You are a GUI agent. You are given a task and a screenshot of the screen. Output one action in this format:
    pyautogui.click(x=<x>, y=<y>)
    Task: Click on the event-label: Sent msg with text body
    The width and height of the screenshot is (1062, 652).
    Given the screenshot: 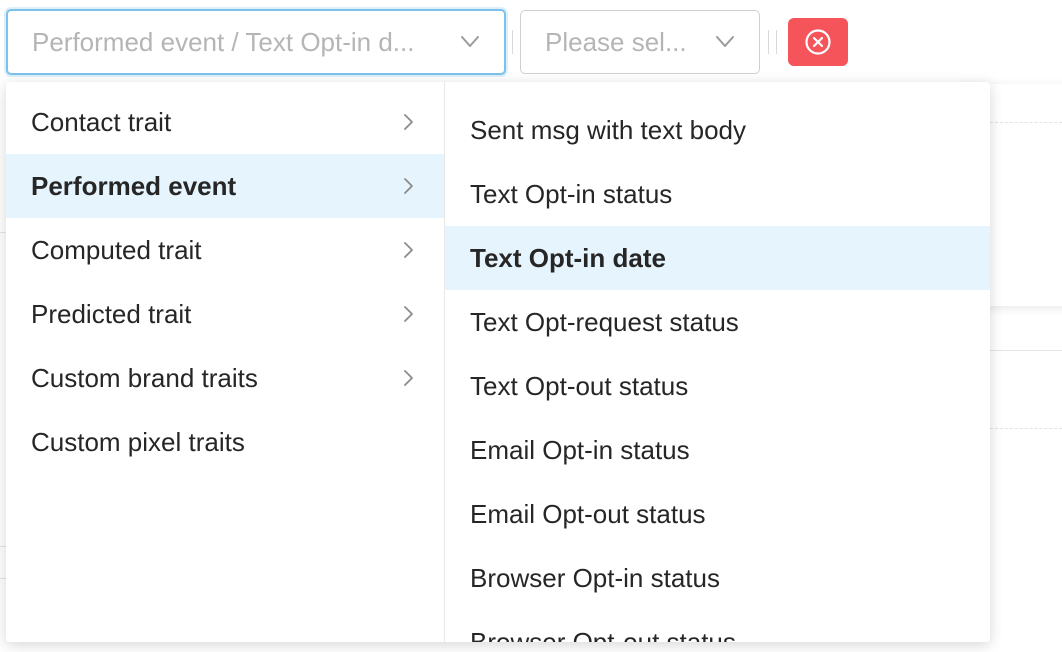 What is the action you would take?
    pyautogui.click(x=608, y=130)
    